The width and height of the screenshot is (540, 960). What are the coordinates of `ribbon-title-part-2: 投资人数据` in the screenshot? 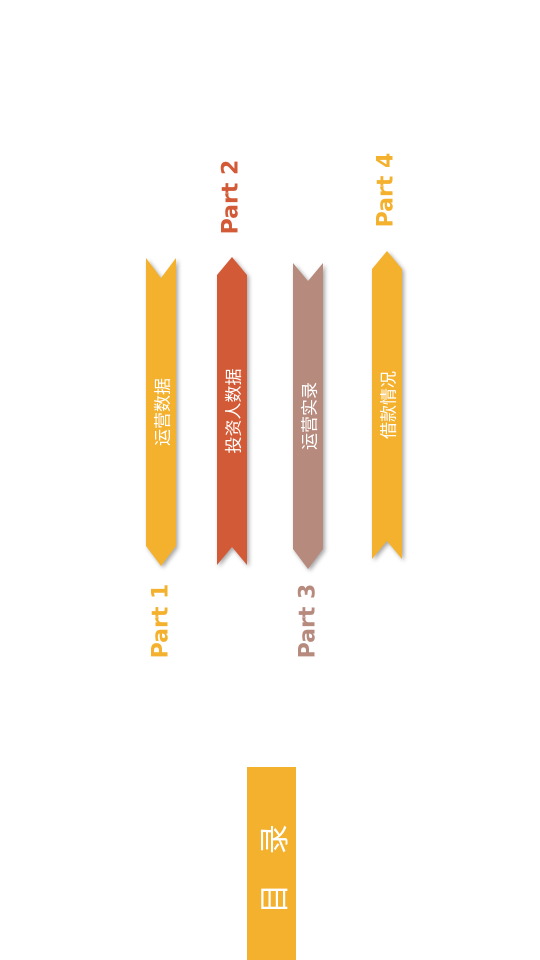 It's located at (234, 411).